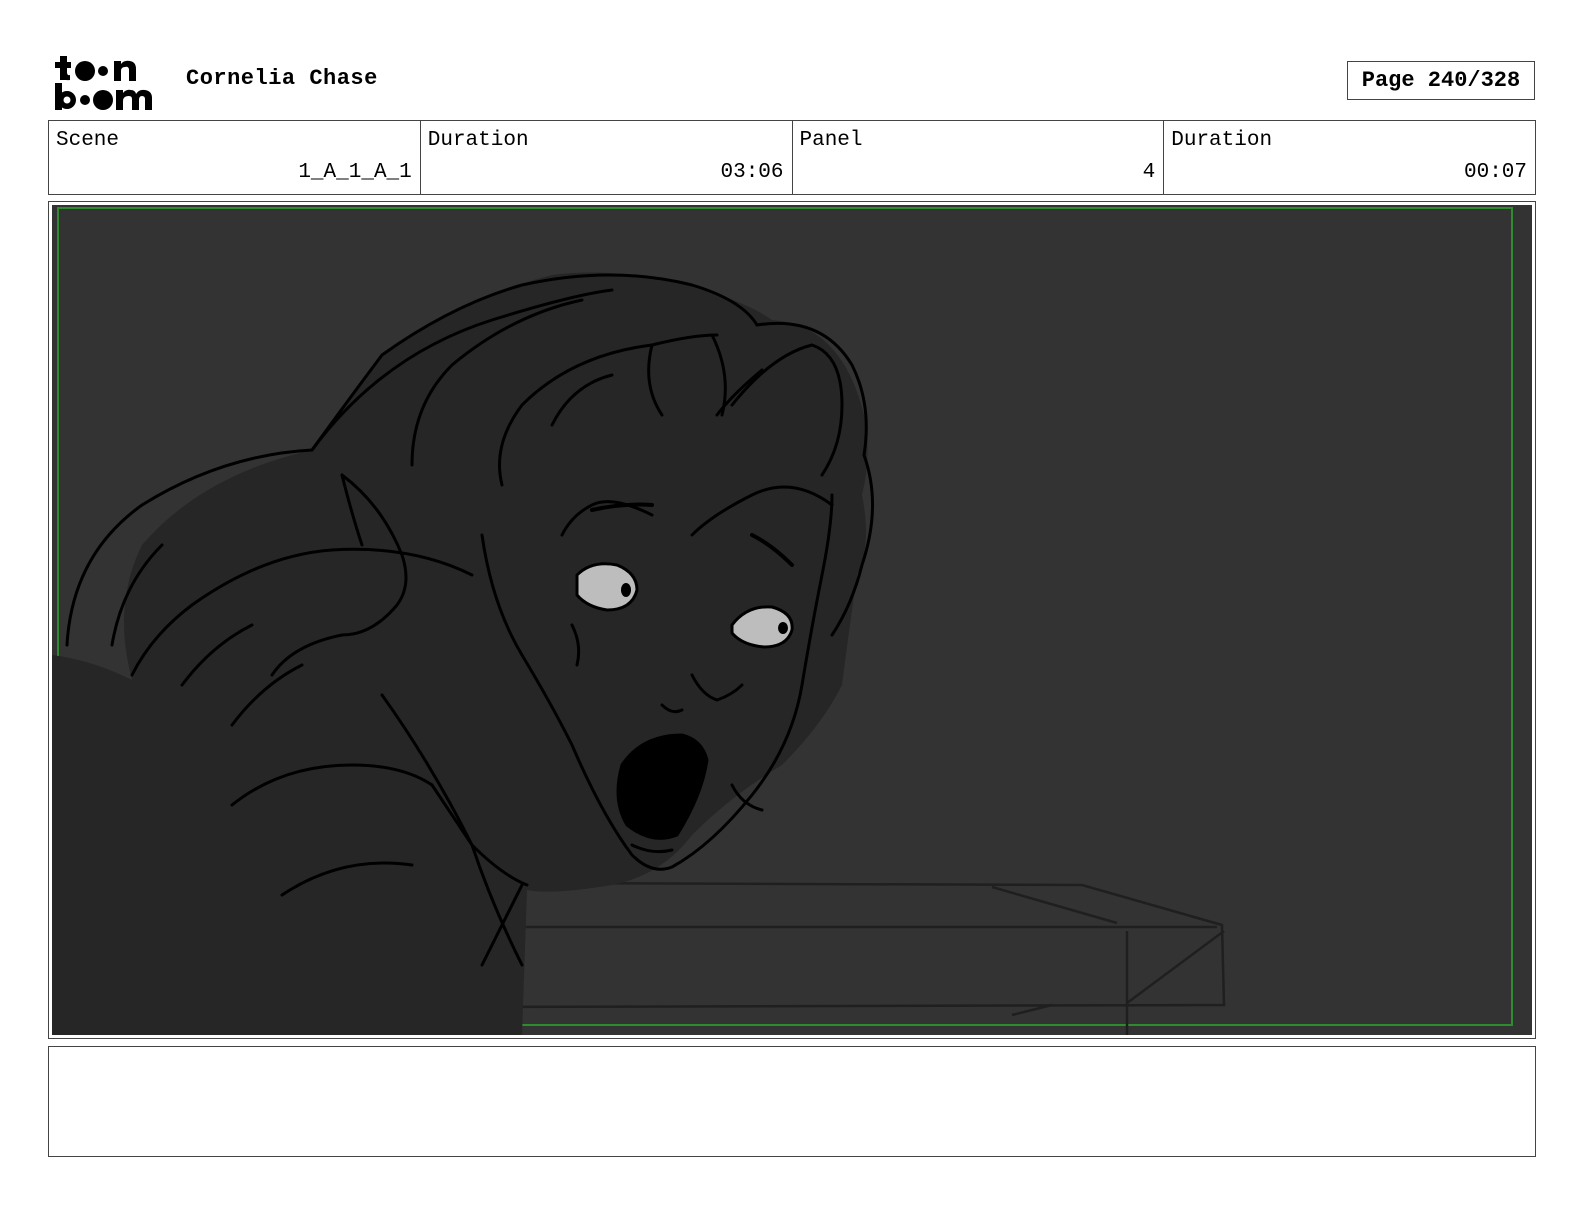  Describe the element at coordinates (1495, 172) in the screenshot. I see `panel-duration-value: 00:07` at that location.